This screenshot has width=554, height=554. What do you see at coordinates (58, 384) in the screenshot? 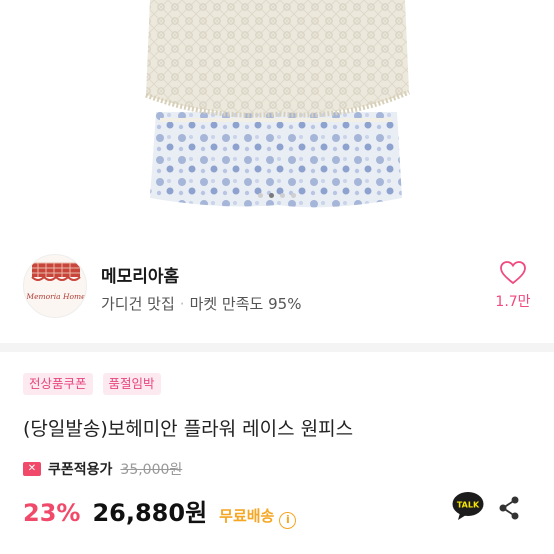
I see `badge-all-coupon: 전상품쿠폰` at bounding box center [58, 384].